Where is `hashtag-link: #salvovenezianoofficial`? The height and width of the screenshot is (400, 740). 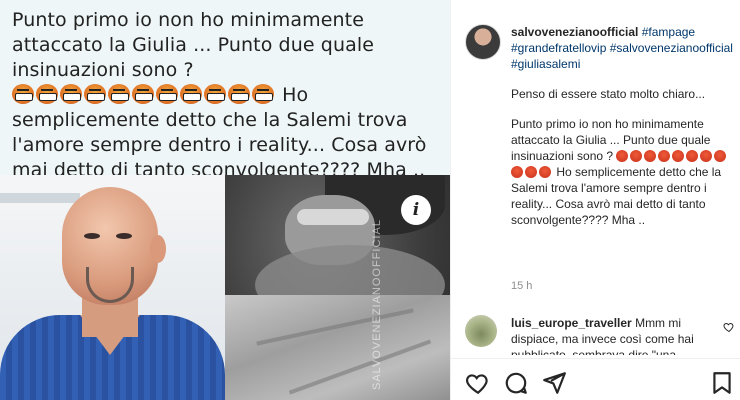
hashtag-link: #salvovenezianoofficial is located at coordinates (671, 48).